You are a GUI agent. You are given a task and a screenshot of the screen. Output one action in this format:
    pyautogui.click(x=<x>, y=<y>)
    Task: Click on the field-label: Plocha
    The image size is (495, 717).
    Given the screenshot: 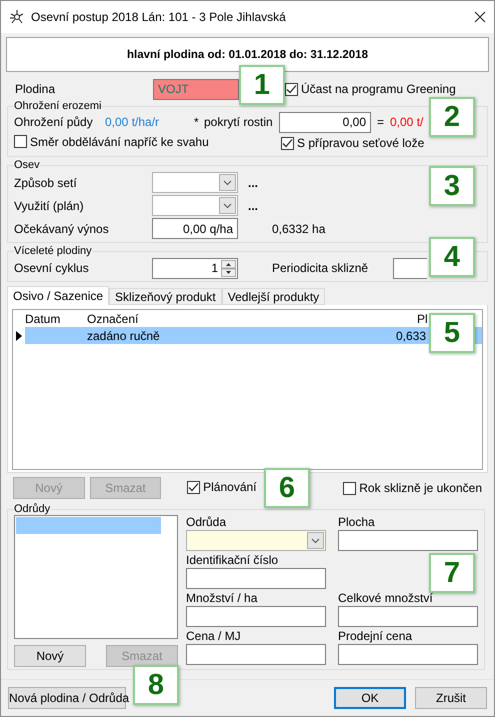 What is the action you would take?
    pyautogui.click(x=357, y=522)
    